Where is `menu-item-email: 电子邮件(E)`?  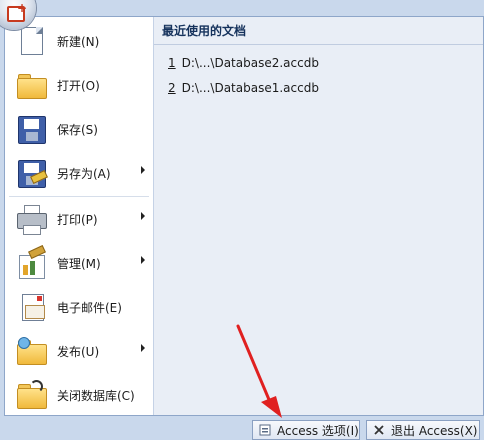 menu-item-email: 电子邮件(E) is located at coordinates (79, 307).